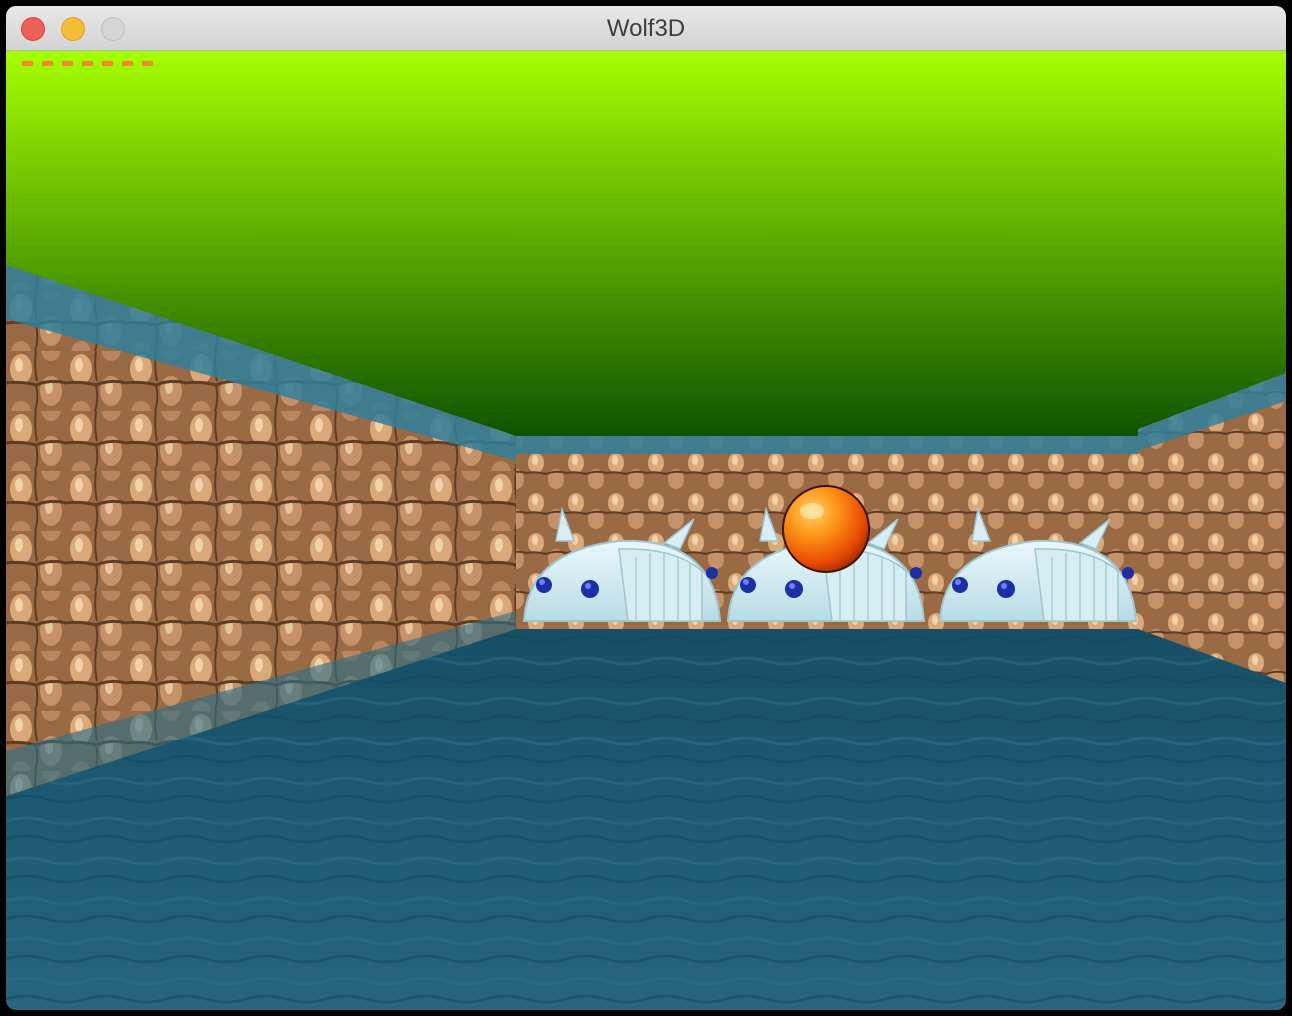  I want to click on hud-indicator, so click(92, 63).